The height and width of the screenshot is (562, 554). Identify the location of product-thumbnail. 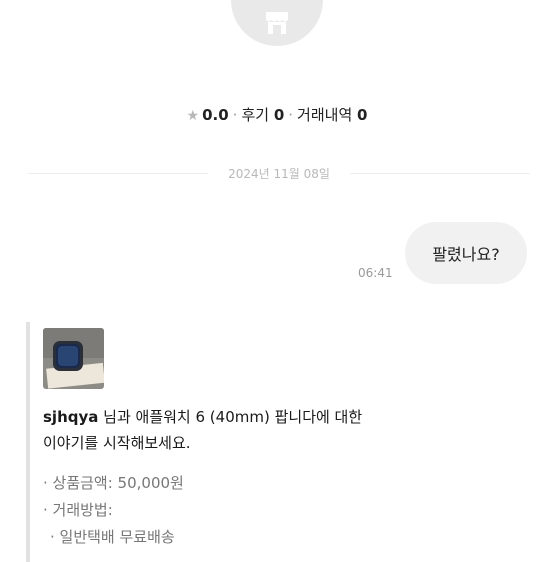
(73, 358).